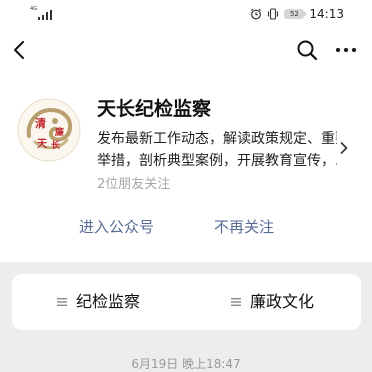 Image resolution: width=372 pixels, height=372 pixels. Describe the element at coordinates (282, 301) in the screenshot. I see `menu-item-label: 廉政文化` at that location.